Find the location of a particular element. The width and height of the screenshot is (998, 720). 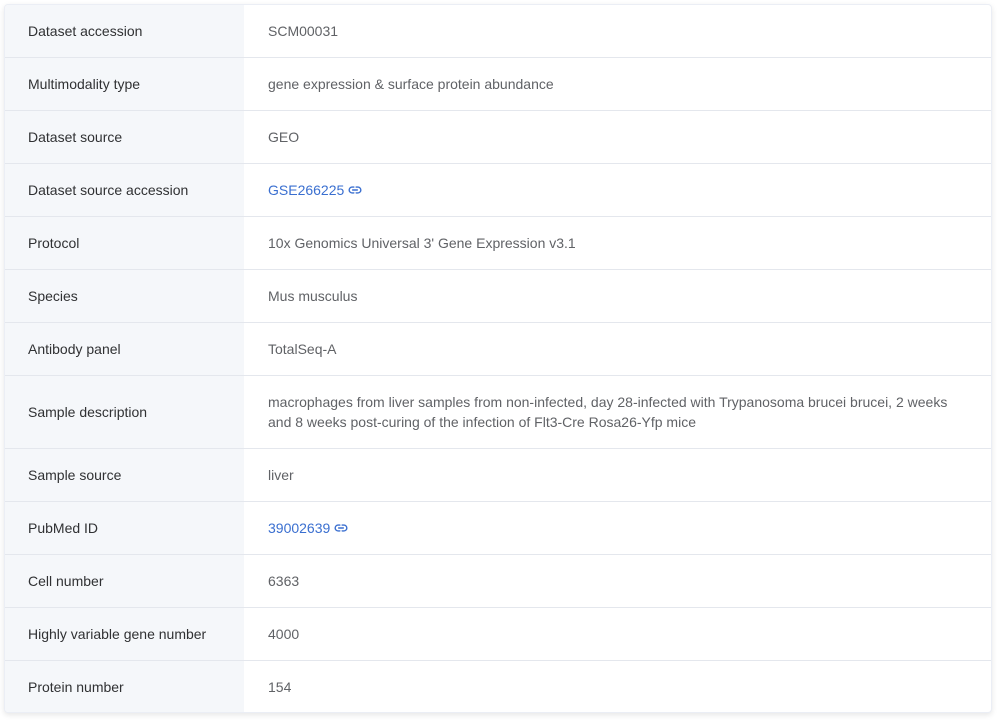

value-highly-variable-gene-number: 4000 is located at coordinates (284, 634).